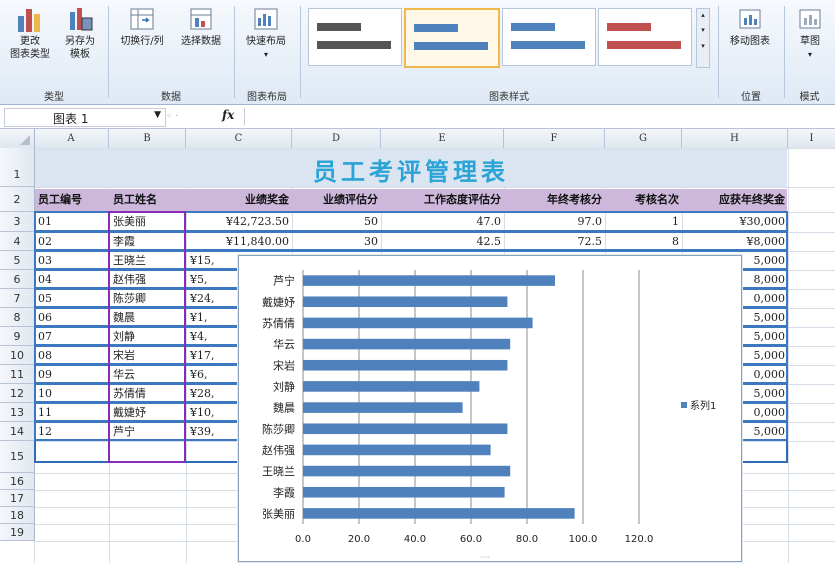 This screenshot has height=564, width=835. I want to click on column-header-g: G, so click(643, 138).